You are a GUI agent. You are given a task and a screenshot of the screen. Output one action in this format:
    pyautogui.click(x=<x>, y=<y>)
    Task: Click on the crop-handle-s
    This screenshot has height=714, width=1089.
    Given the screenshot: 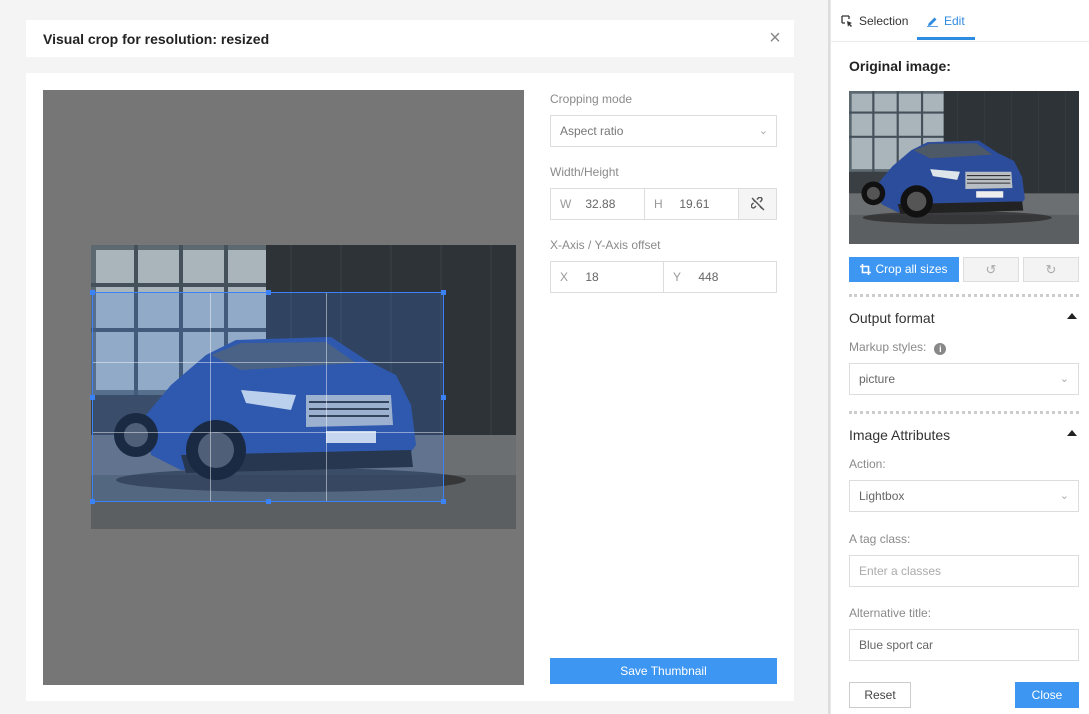 What is the action you would take?
    pyautogui.click(x=268, y=501)
    